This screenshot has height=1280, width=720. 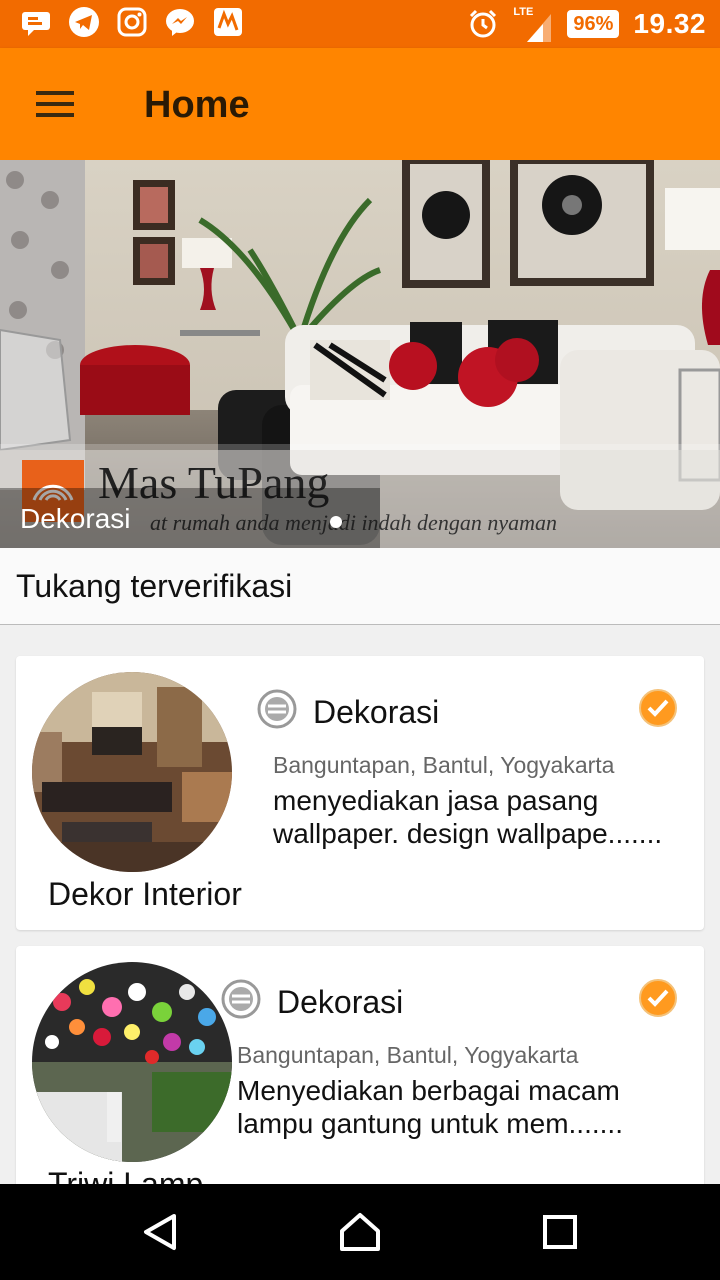 What do you see at coordinates (36, 24) in the screenshot?
I see `message-icon` at bounding box center [36, 24].